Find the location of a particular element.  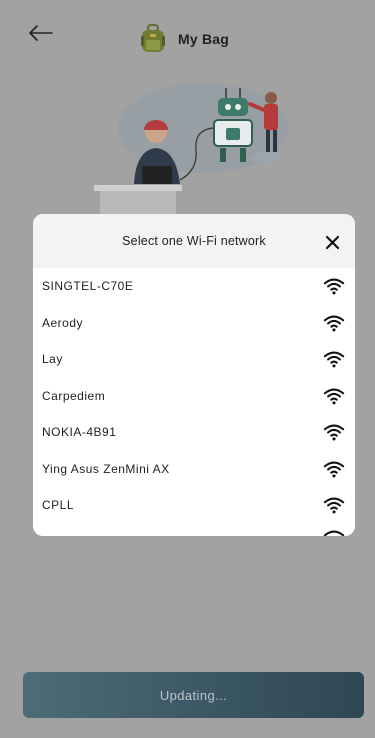

network-name: Aerody is located at coordinates (63, 322).